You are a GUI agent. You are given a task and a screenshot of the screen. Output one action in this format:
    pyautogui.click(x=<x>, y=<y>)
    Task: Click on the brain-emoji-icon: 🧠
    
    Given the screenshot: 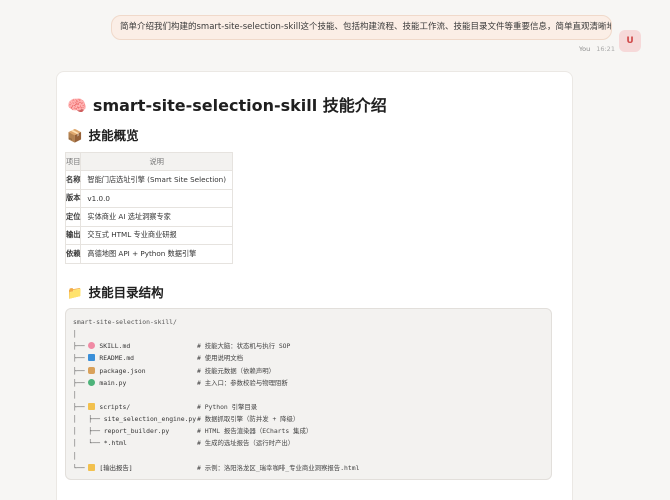 What is the action you would take?
    pyautogui.click(x=77, y=105)
    